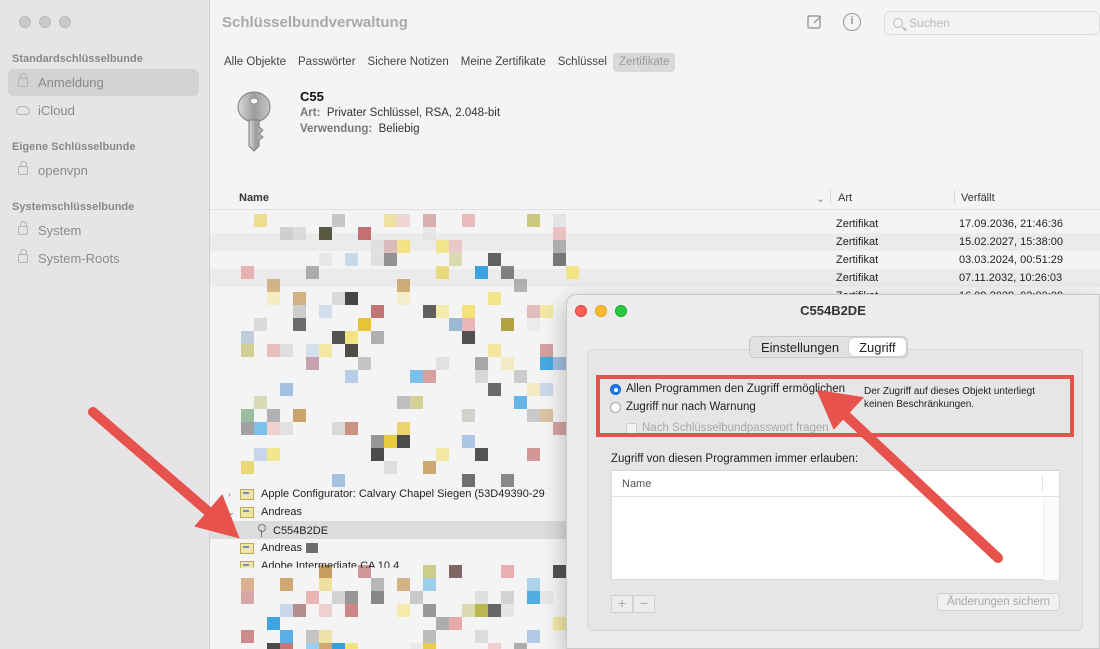 The height and width of the screenshot is (649, 1100). I want to click on column-header-art: Art, so click(845, 198).